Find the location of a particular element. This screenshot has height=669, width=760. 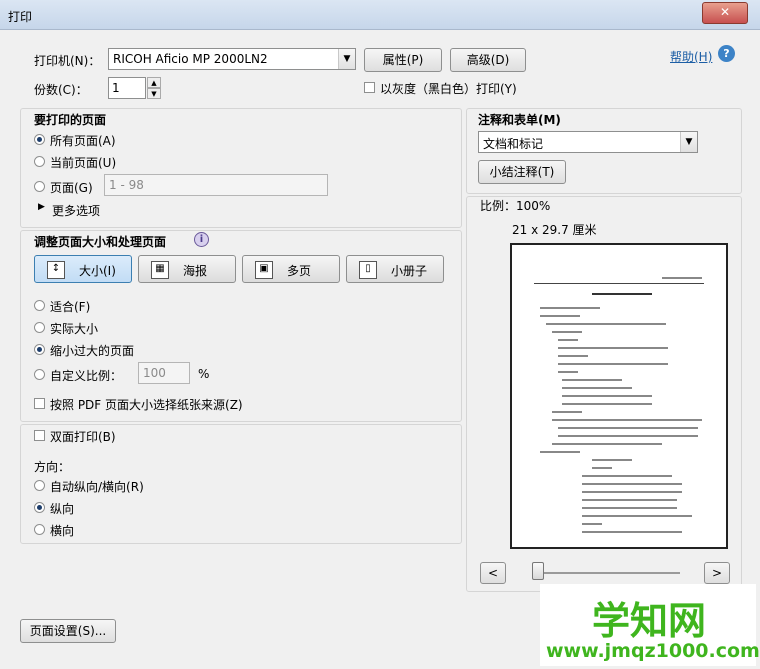

paper-source-label: 按照 PDF 页面大小选择纸张来源(Z) is located at coordinates (146, 405).